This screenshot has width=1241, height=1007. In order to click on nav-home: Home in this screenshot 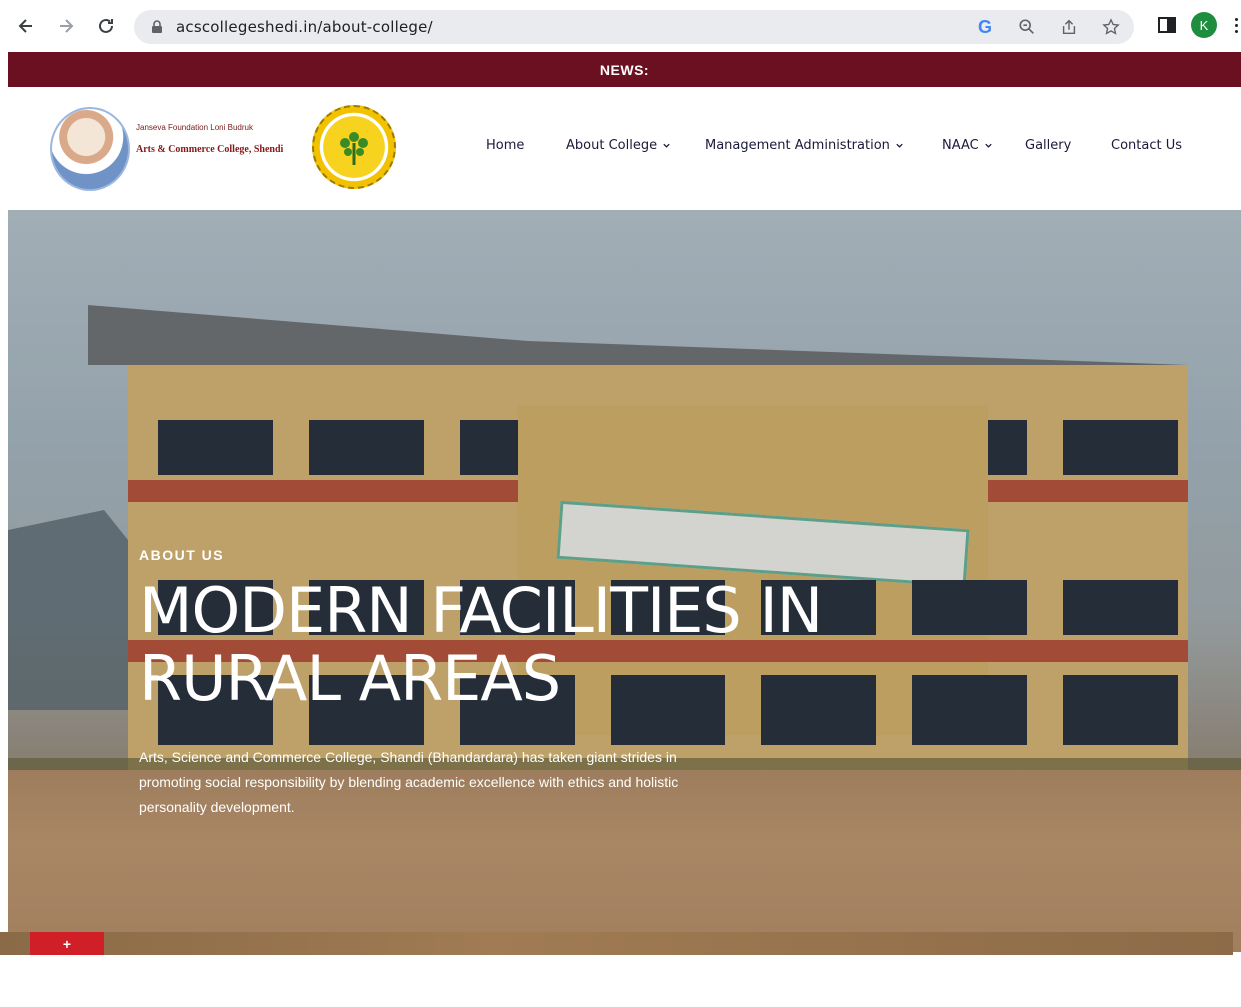, I will do `click(505, 145)`.